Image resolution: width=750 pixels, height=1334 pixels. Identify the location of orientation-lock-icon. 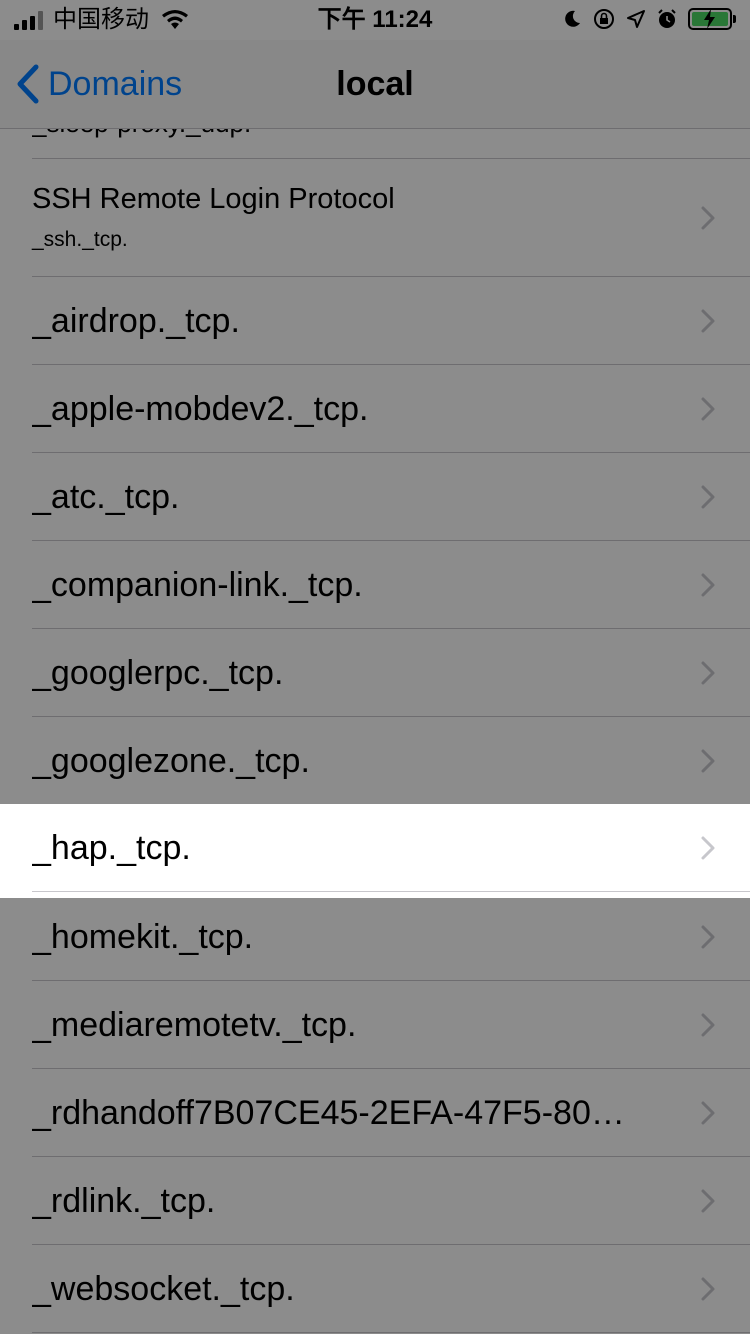
(604, 19).